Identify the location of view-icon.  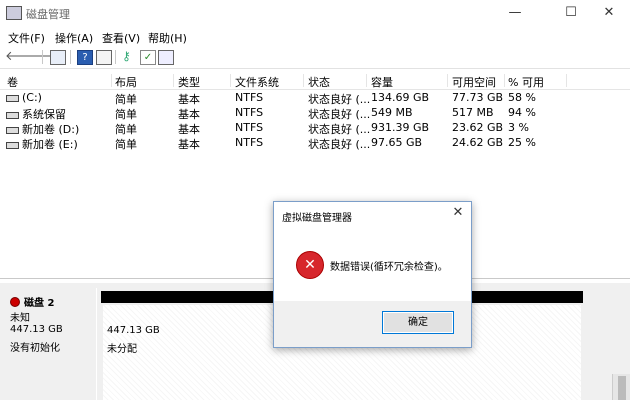
(166, 57).